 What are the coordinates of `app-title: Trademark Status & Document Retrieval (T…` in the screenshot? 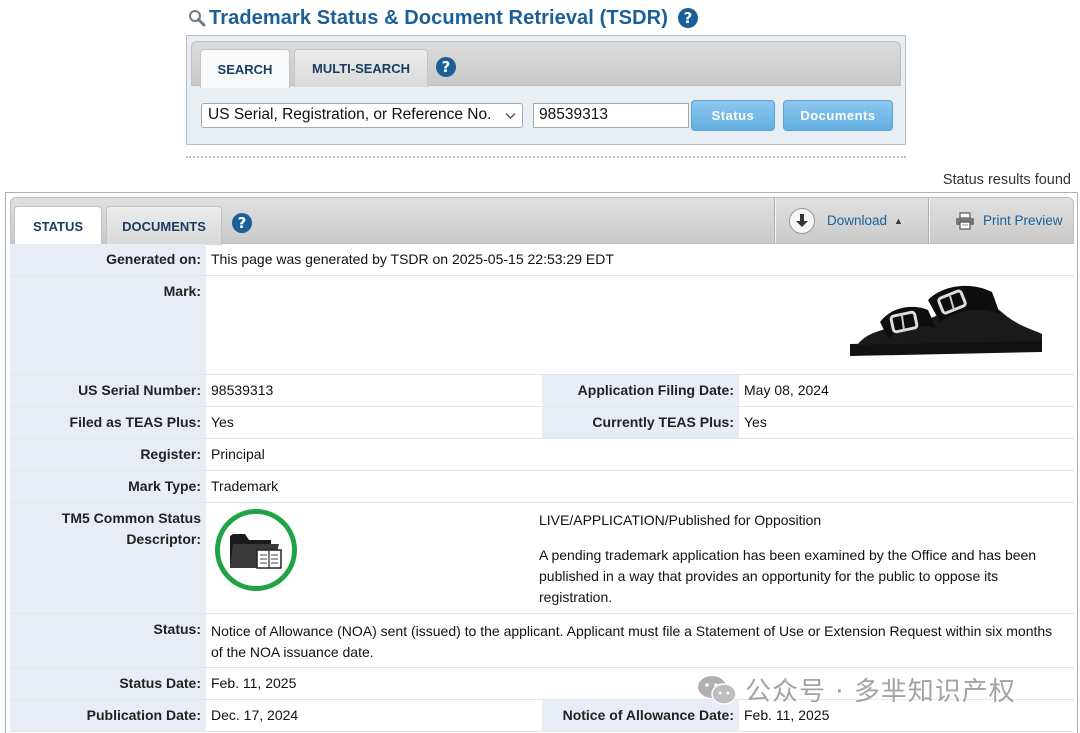 It's located at (443, 18).